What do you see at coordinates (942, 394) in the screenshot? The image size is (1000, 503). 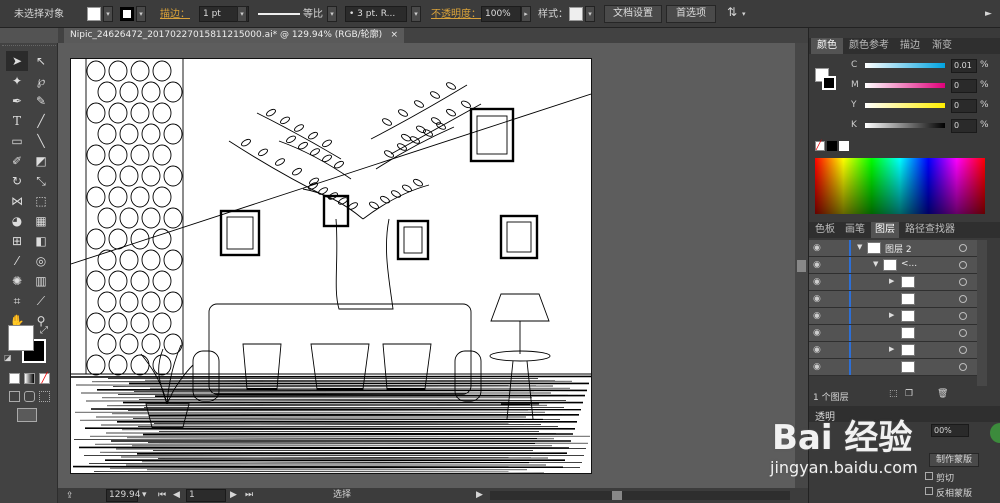 I see `delete-layer-icon: 🗑` at bounding box center [942, 394].